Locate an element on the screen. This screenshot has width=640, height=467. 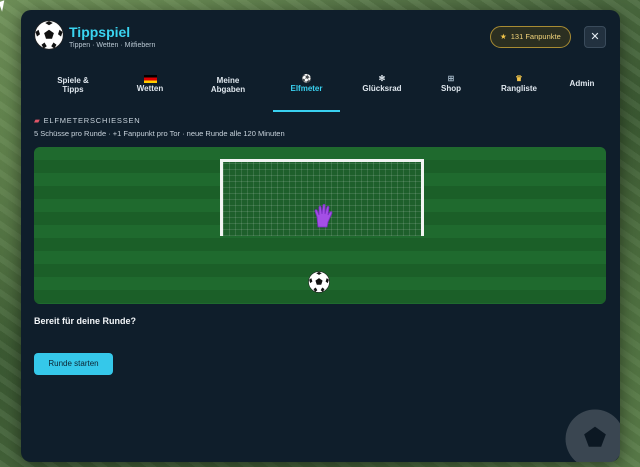
tab-label: Admin is located at coordinates (582, 83).